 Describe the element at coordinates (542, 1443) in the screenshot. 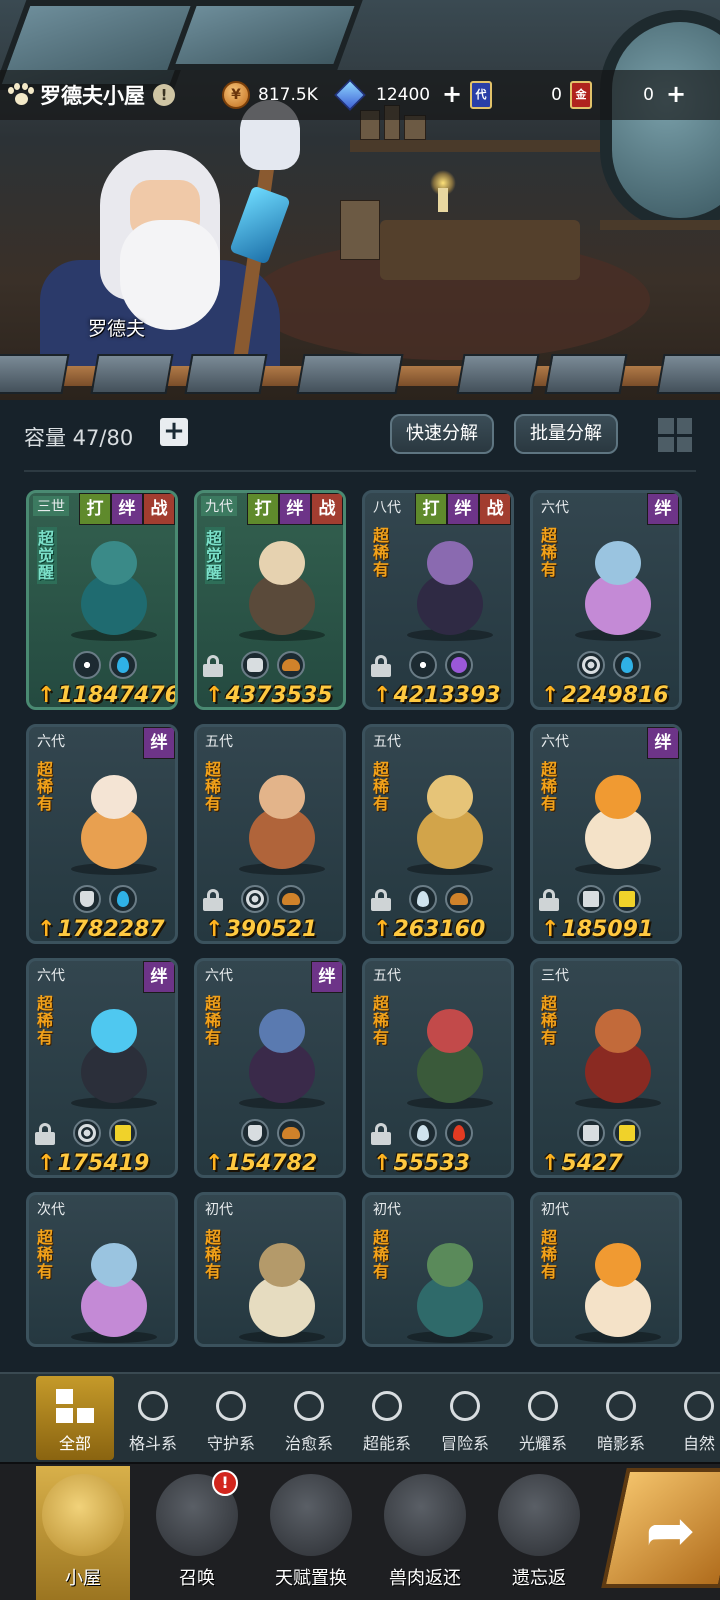

I see `category-label: 光耀系` at that location.